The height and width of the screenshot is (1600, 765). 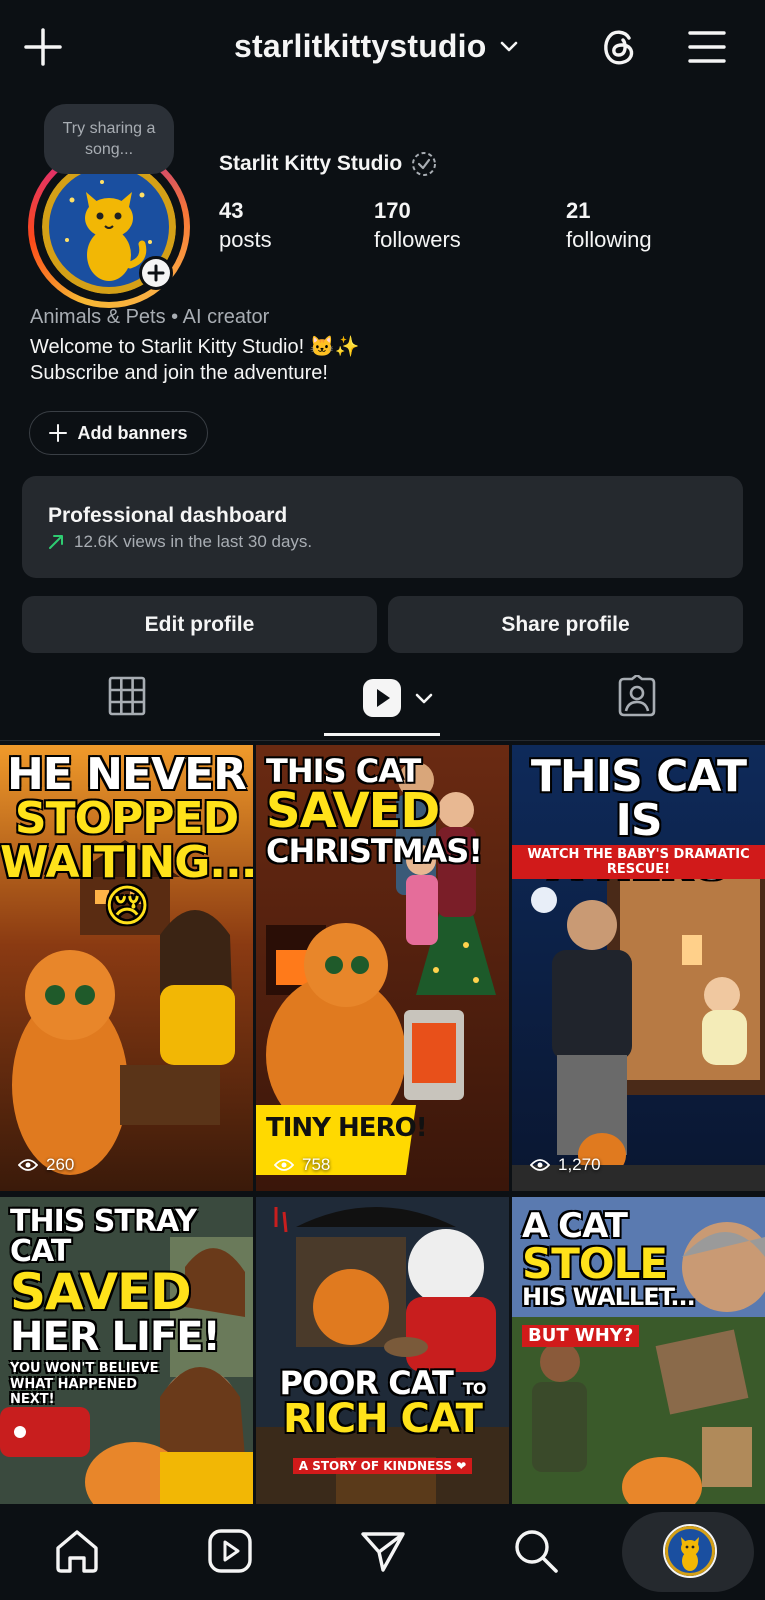 What do you see at coordinates (56, 542) in the screenshot?
I see `trend-up-arrow-icon` at bounding box center [56, 542].